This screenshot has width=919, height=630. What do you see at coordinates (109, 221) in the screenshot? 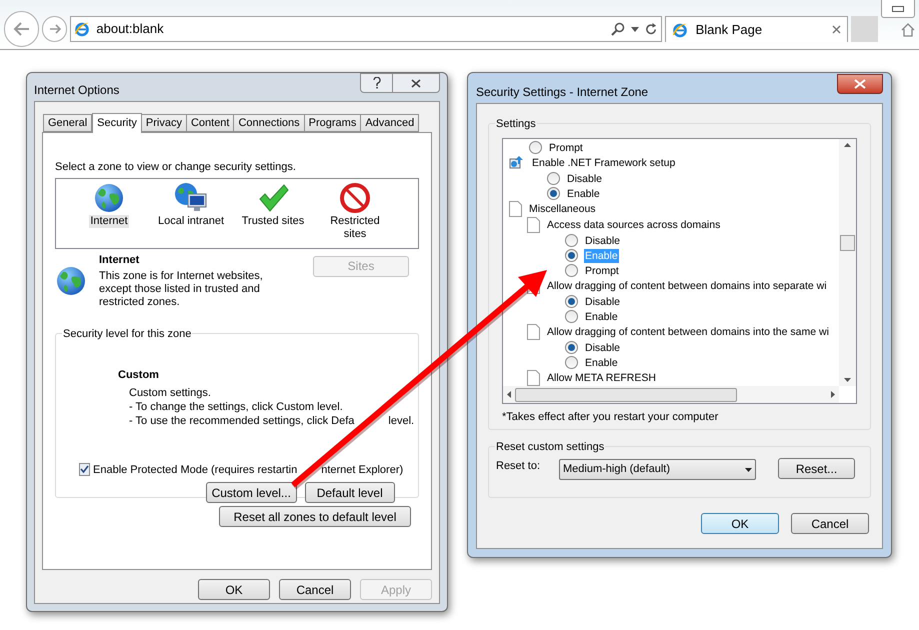
I see `zone-label: Internet` at bounding box center [109, 221].